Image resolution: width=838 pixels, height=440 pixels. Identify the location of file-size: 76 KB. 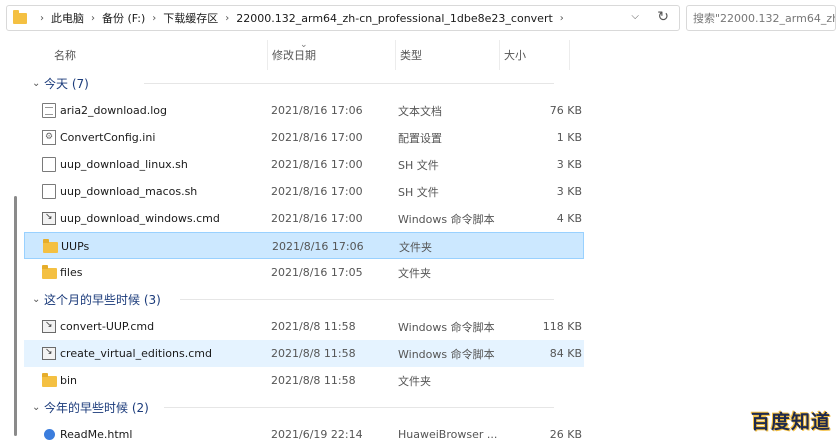
(565, 110).